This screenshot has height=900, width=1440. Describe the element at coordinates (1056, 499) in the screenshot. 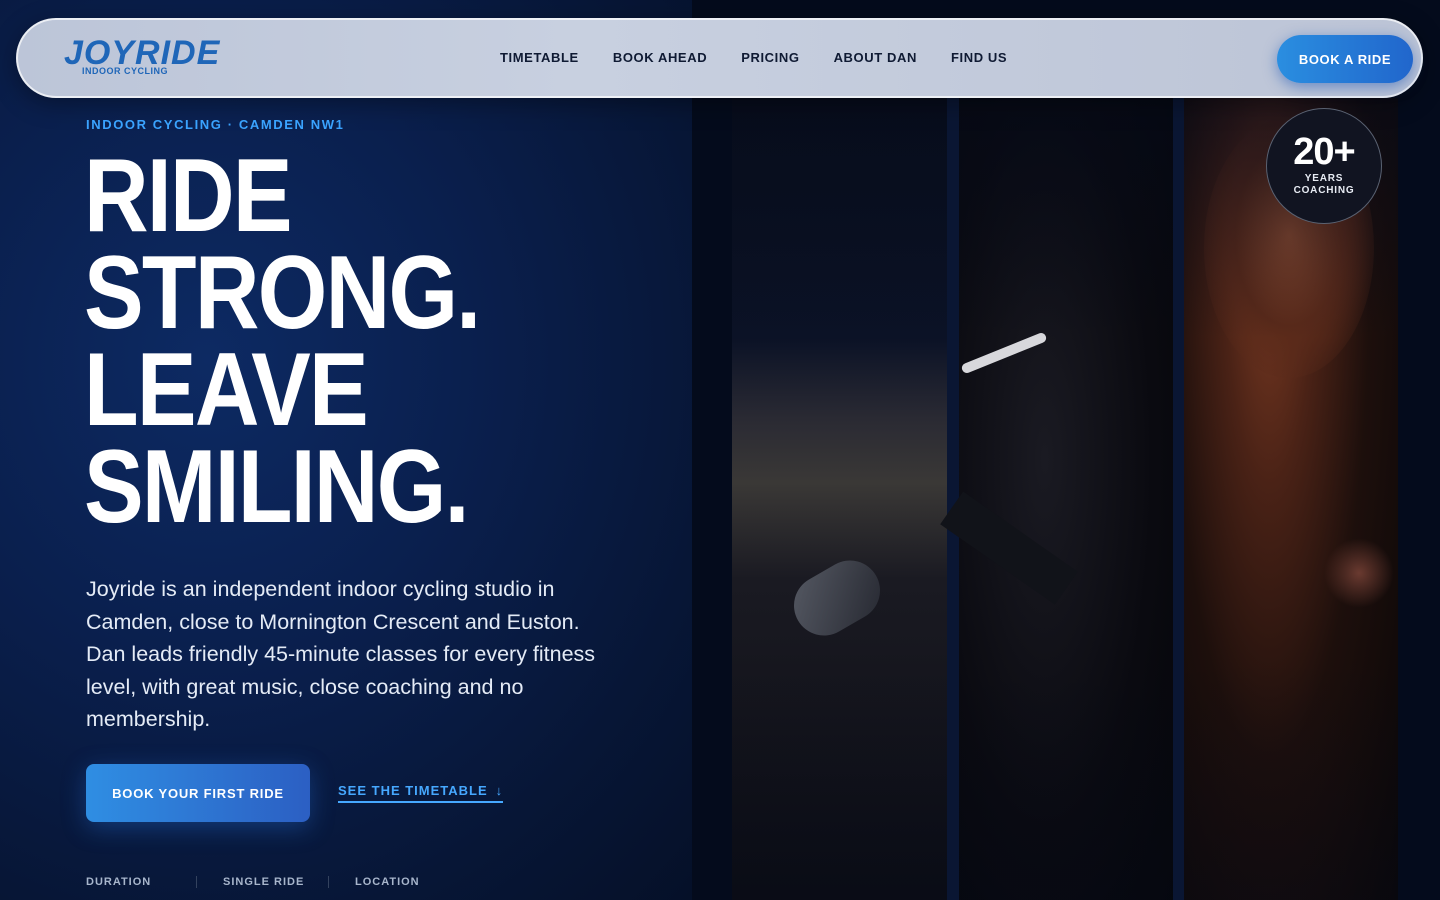

I see `photo-panel-handlebar` at that location.